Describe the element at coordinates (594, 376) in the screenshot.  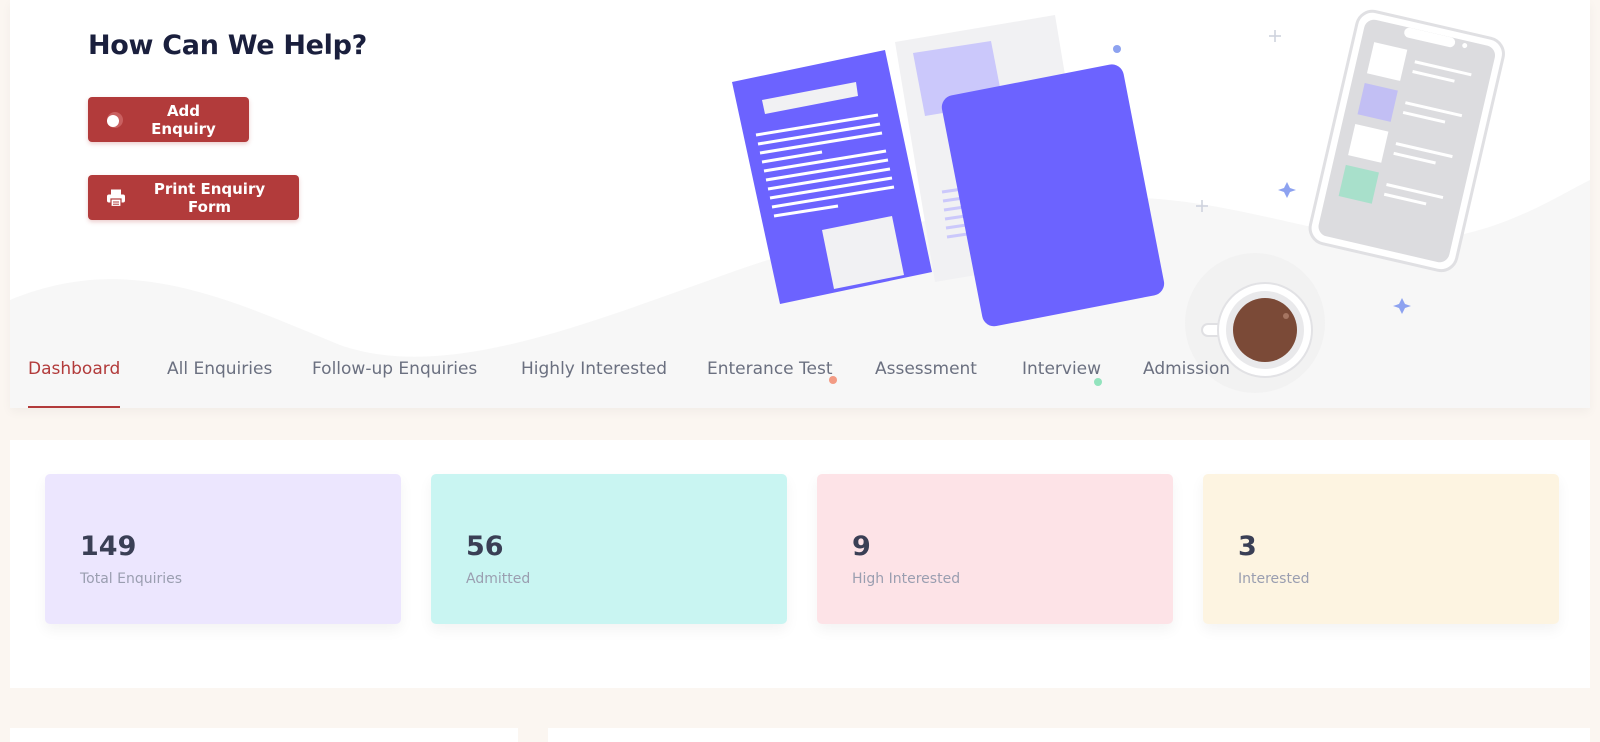
I see `tab-highly-interested: Highly Interested` at that location.